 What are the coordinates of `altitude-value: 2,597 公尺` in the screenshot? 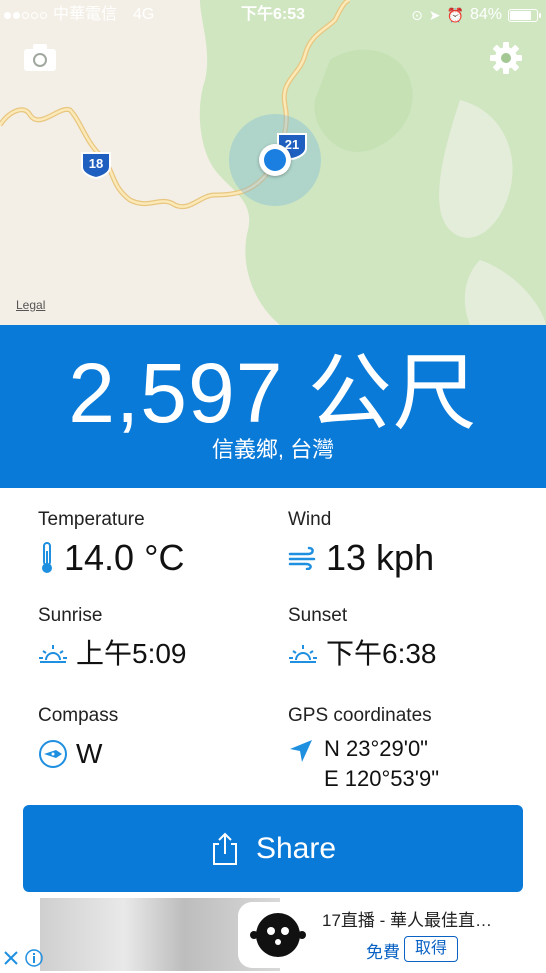 It's located at (273, 393).